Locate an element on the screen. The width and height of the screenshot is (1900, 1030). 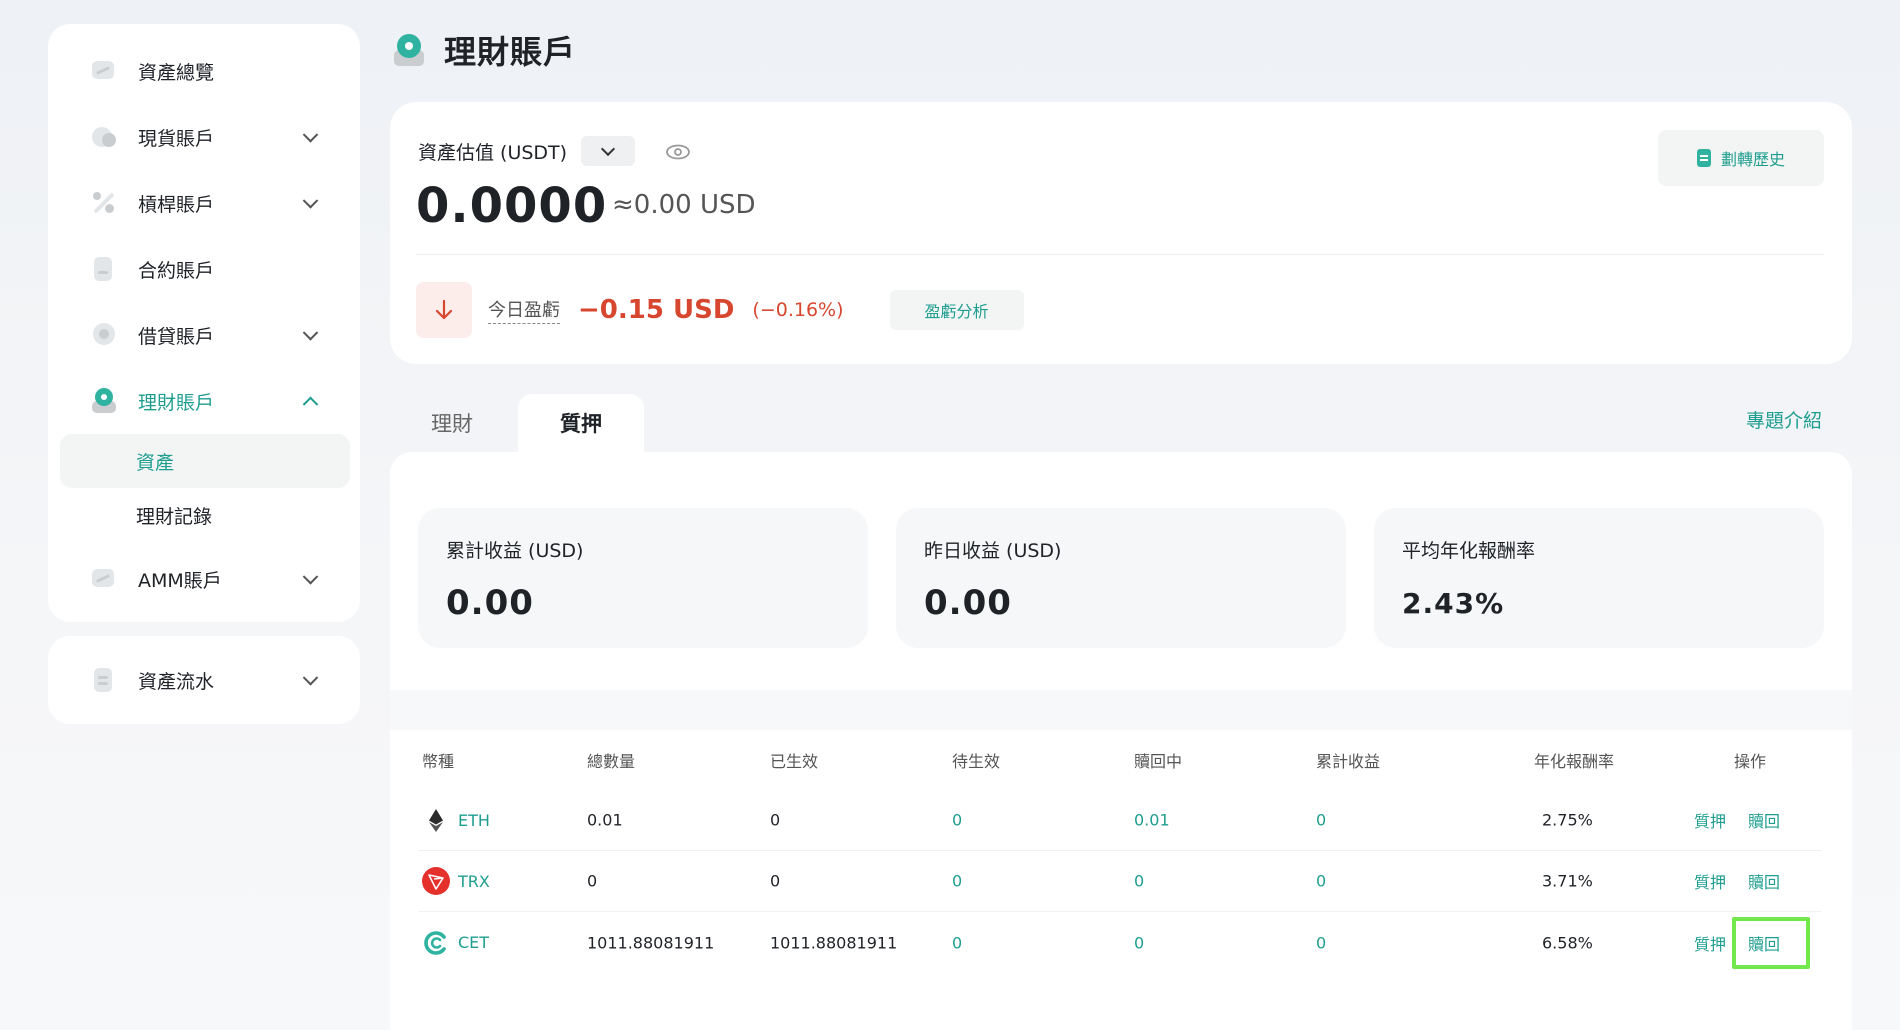
sidebar-item-label: 資產流水 is located at coordinates (176, 681).